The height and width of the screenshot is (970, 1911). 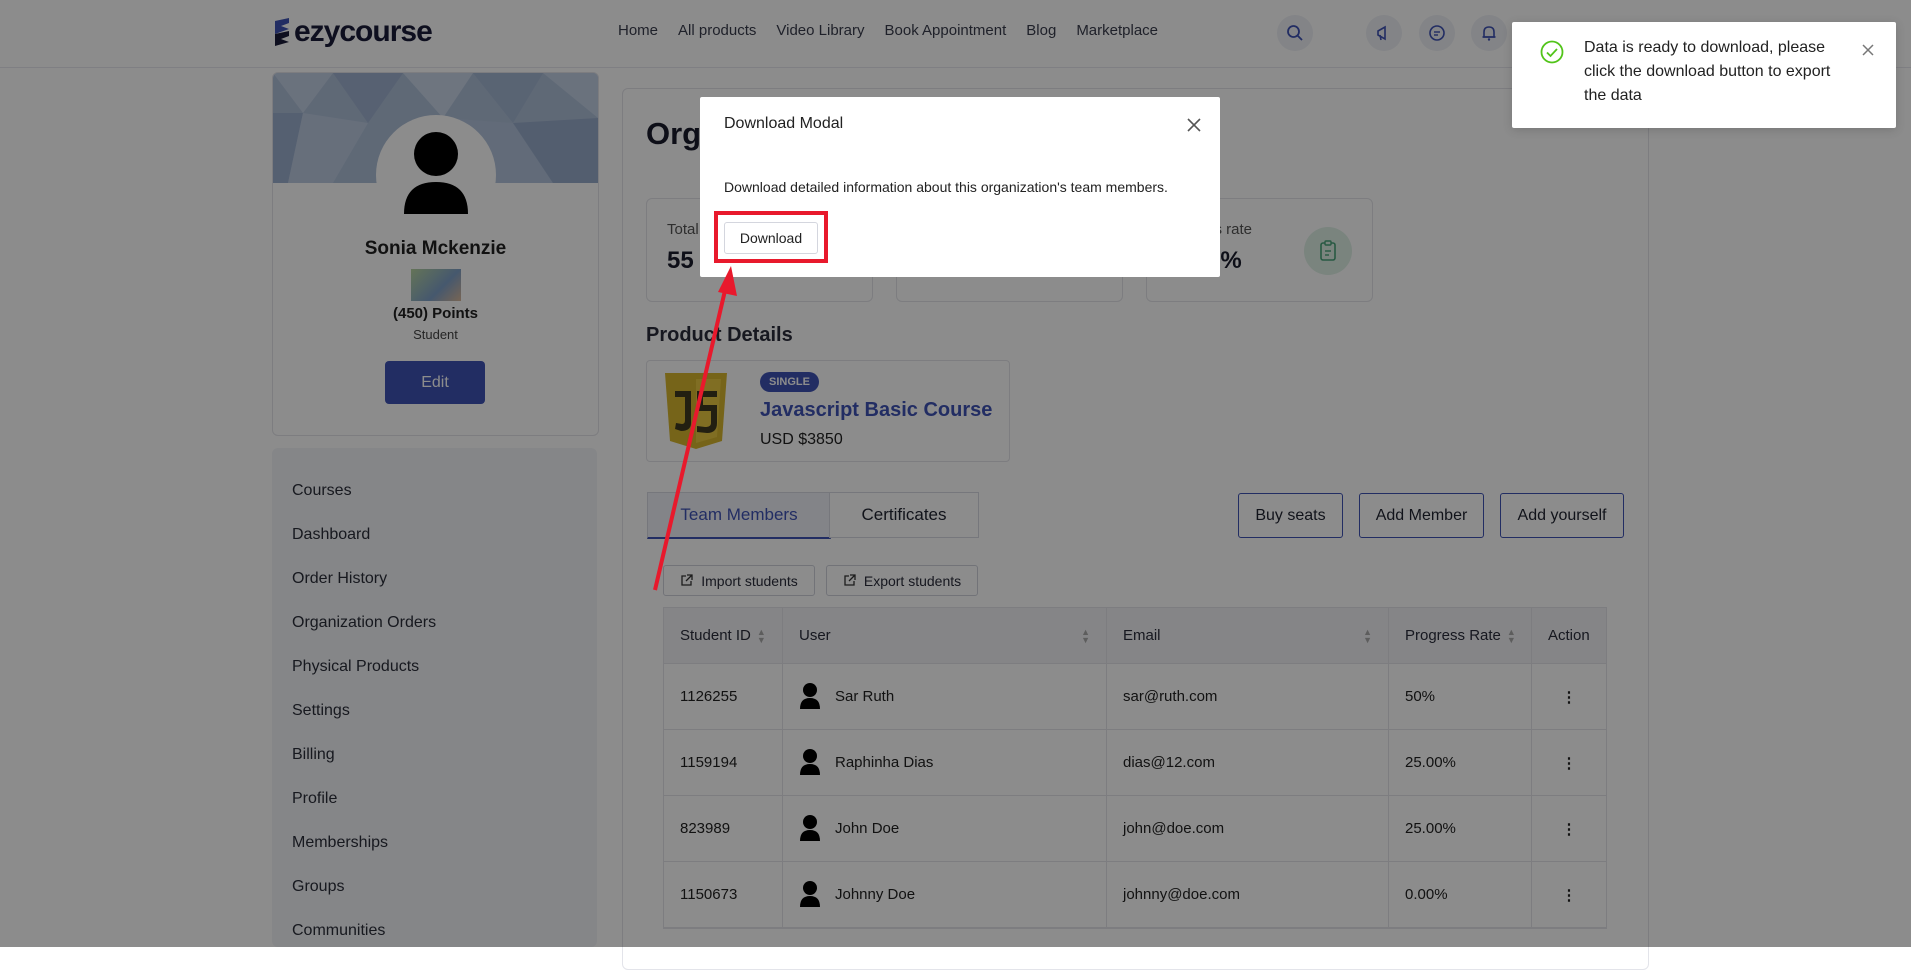 I want to click on download-button-highlight, so click(x=771, y=237).